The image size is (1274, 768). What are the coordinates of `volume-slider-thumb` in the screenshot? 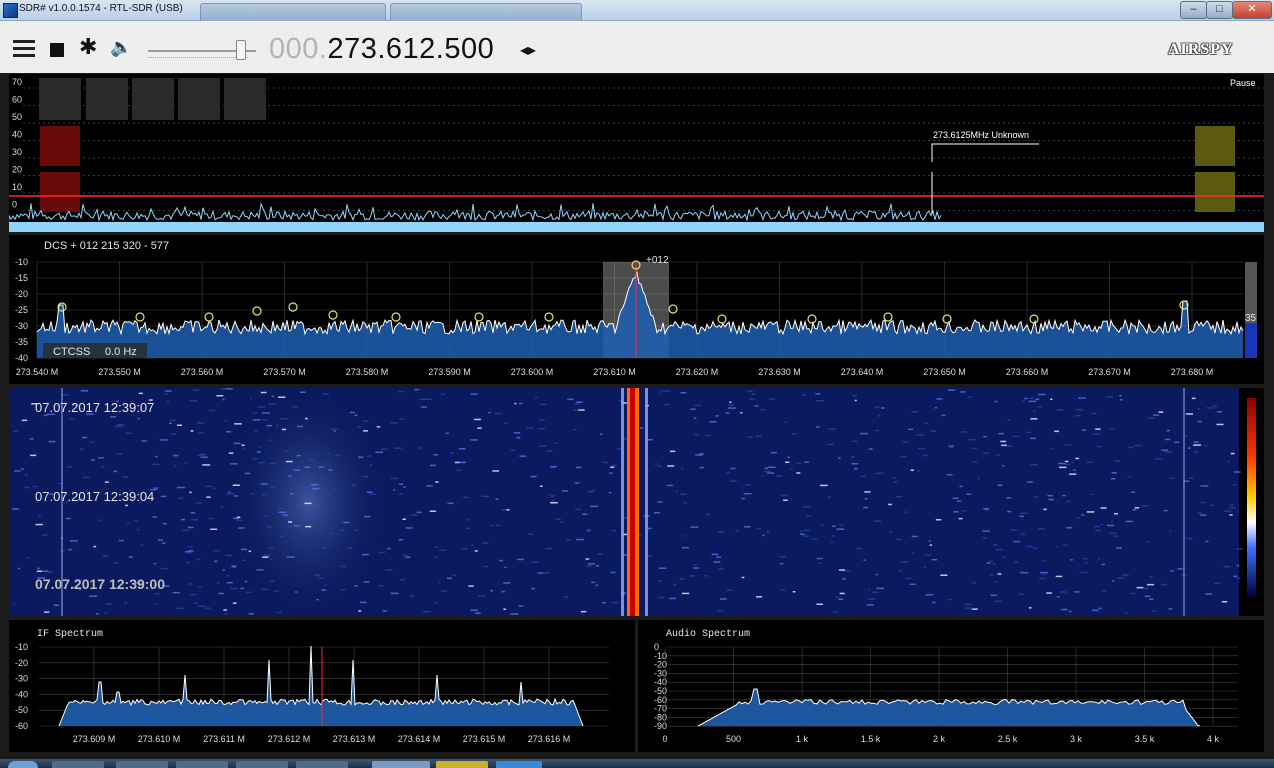 It's located at (241, 50).